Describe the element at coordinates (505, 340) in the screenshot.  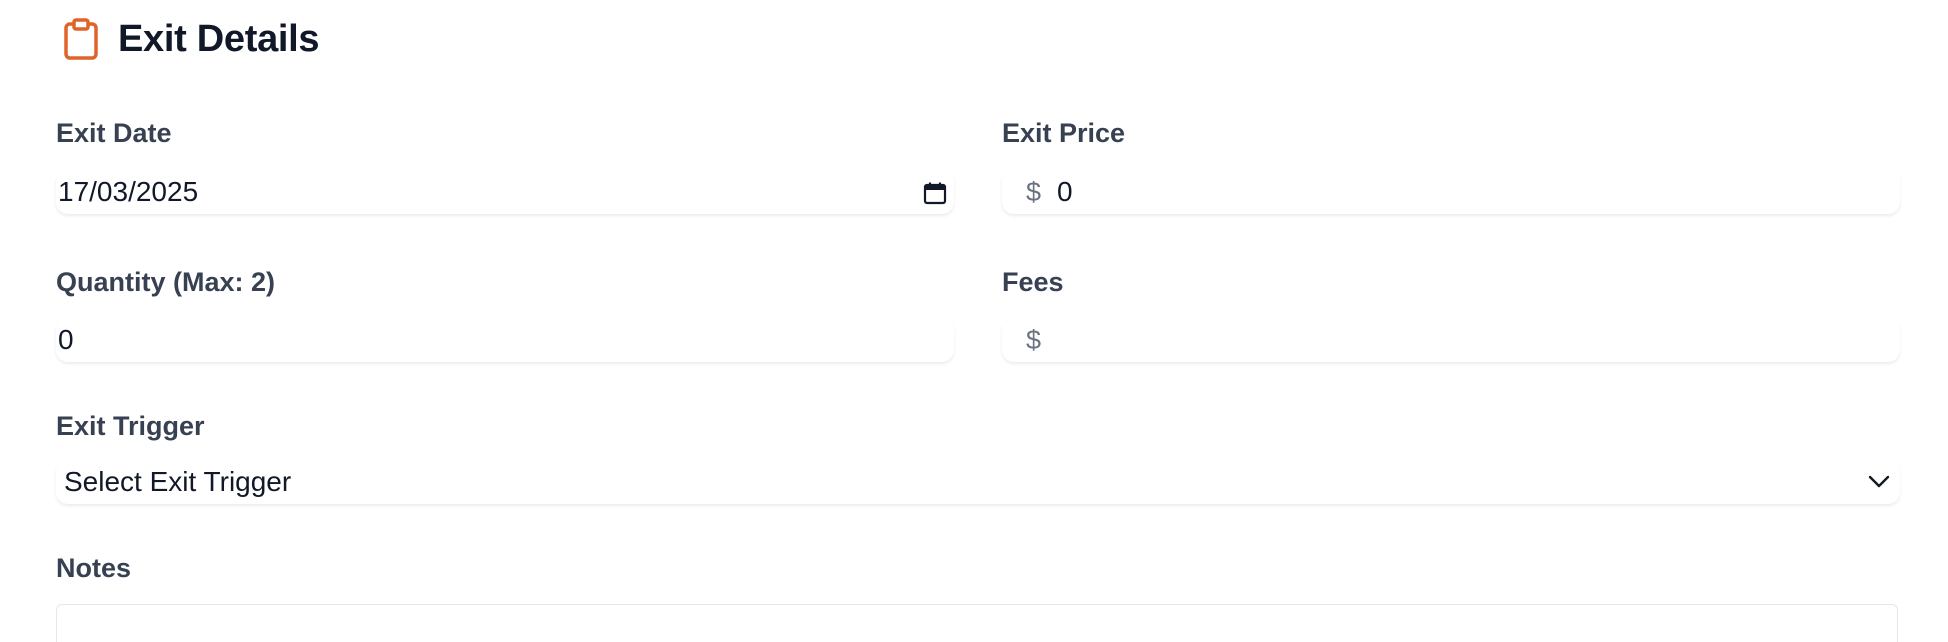
I see `quantity-input: 0` at that location.